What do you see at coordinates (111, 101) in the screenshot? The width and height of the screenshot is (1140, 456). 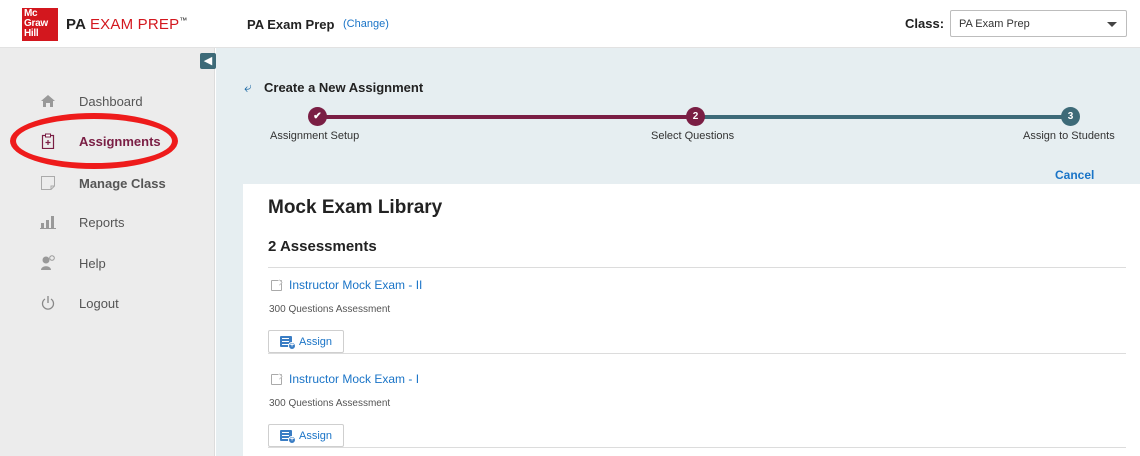 I see `sidebar-item-label: Dashboard` at bounding box center [111, 101].